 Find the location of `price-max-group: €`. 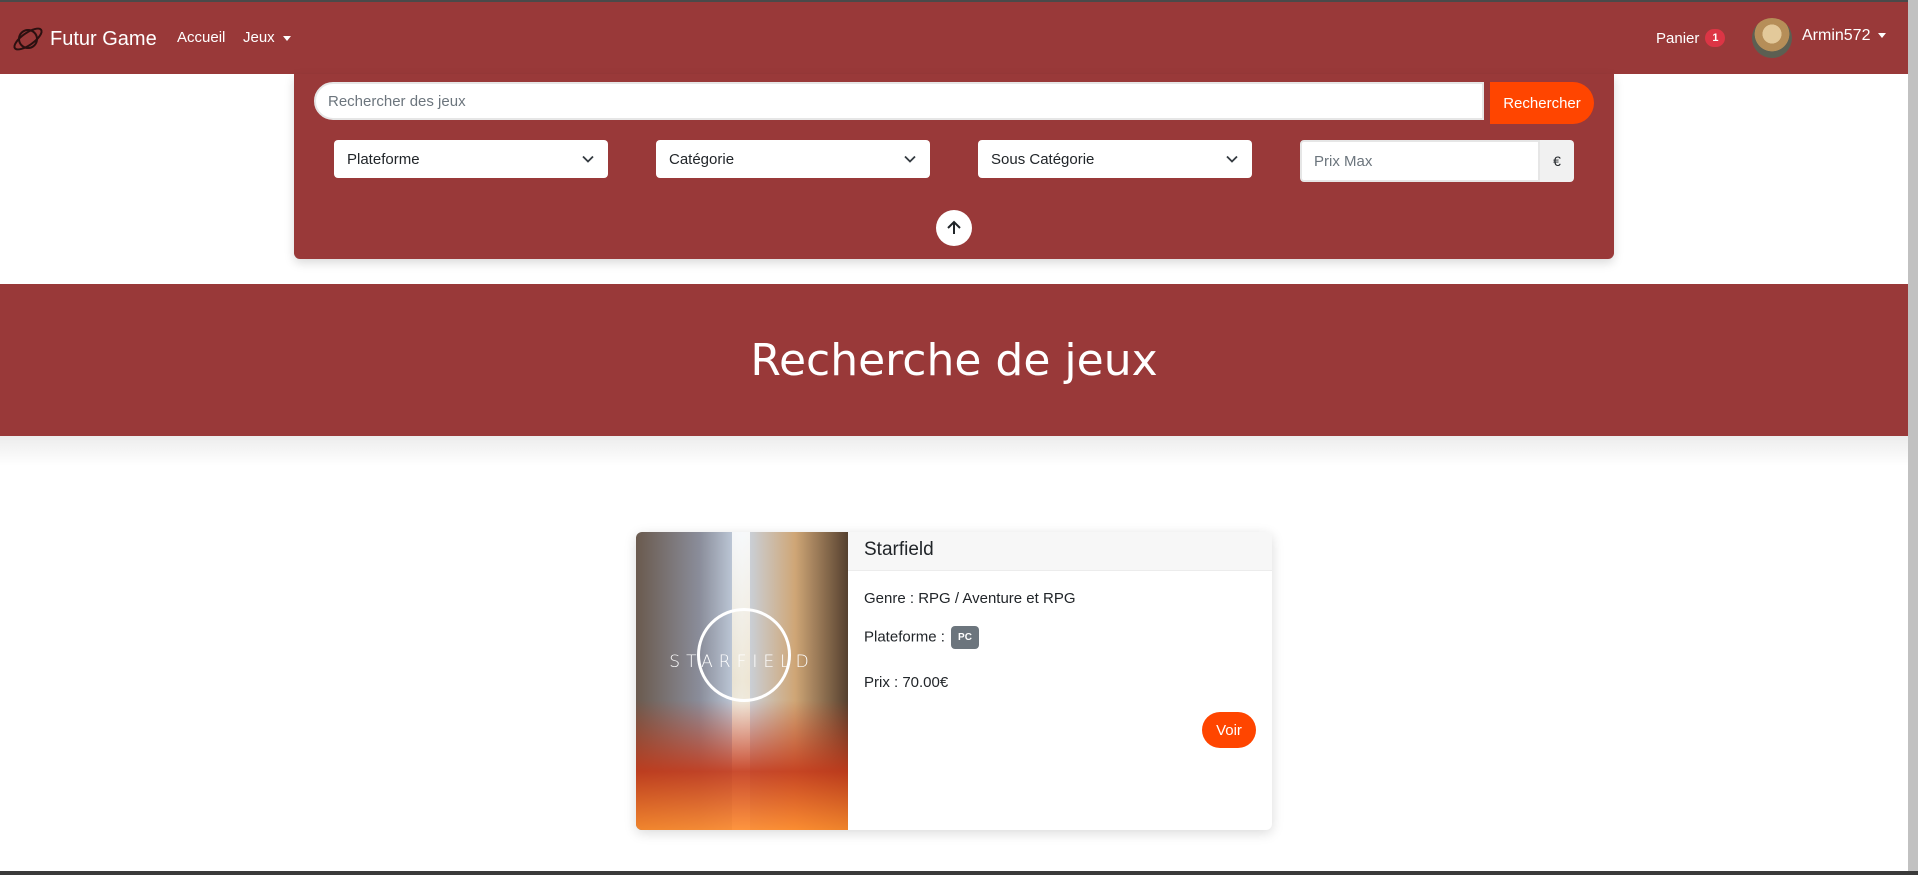

price-max-group: € is located at coordinates (1437, 161).